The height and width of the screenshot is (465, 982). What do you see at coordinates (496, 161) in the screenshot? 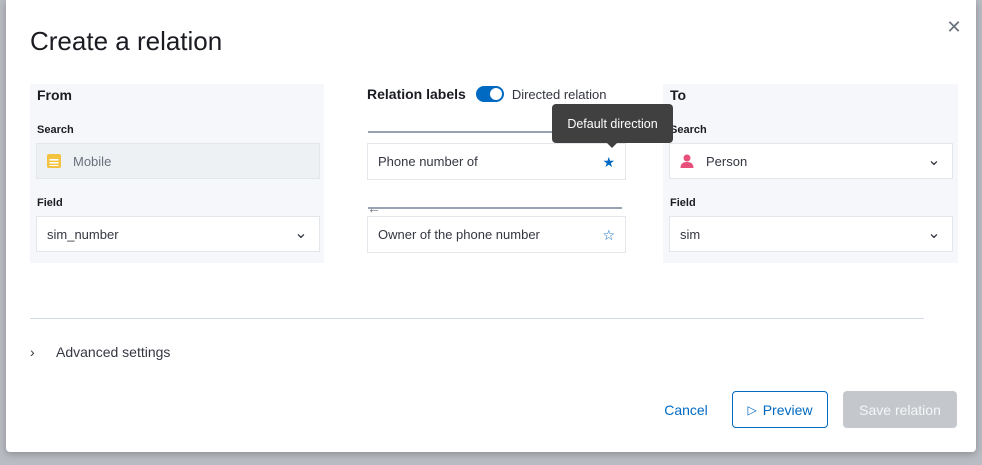
I see `forward-label-input: Phone number of ★` at bounding box center [496, 161].